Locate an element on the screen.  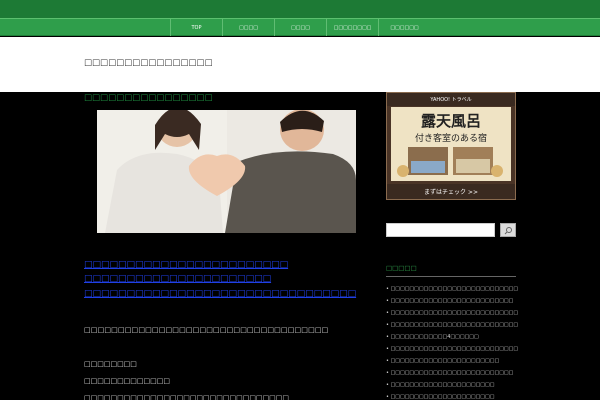
nav-item-5: □□□□□□ is located at coordinates (404, 27).